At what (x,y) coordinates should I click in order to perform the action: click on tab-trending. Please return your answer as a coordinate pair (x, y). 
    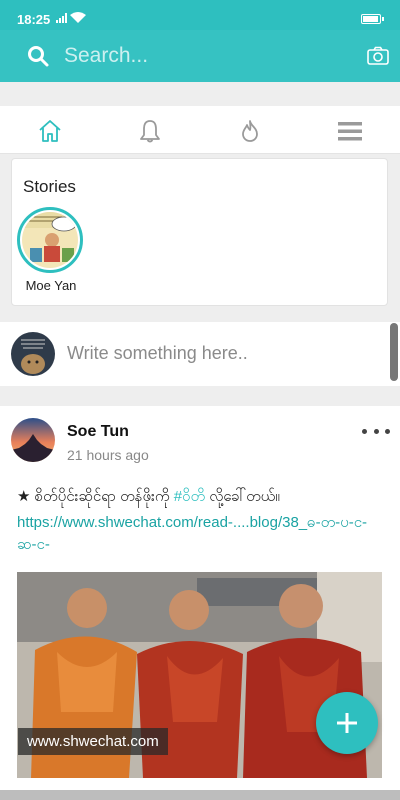
    Looking at the image, I should click on (250, 131).